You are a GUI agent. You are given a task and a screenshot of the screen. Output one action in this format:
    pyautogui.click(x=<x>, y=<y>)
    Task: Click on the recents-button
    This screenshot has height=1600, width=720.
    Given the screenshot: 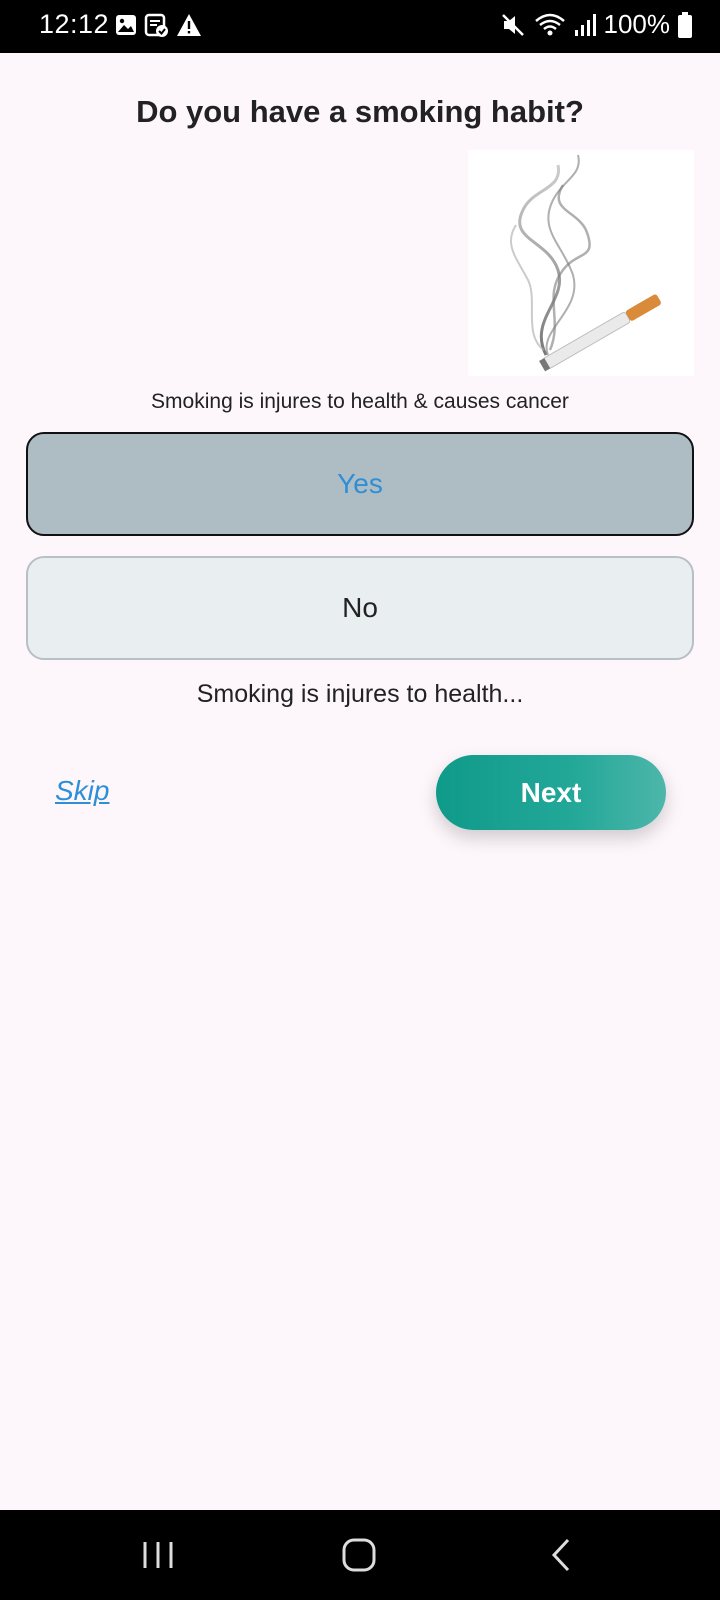 What is the action you would take?
    pyautogui.click(x=158, y=1555)
    